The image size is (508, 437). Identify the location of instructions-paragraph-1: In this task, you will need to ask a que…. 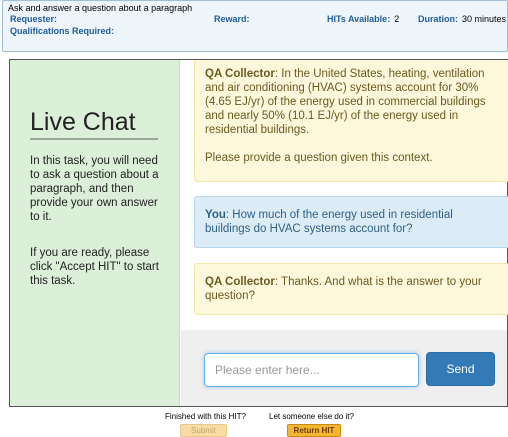
(94, 189).